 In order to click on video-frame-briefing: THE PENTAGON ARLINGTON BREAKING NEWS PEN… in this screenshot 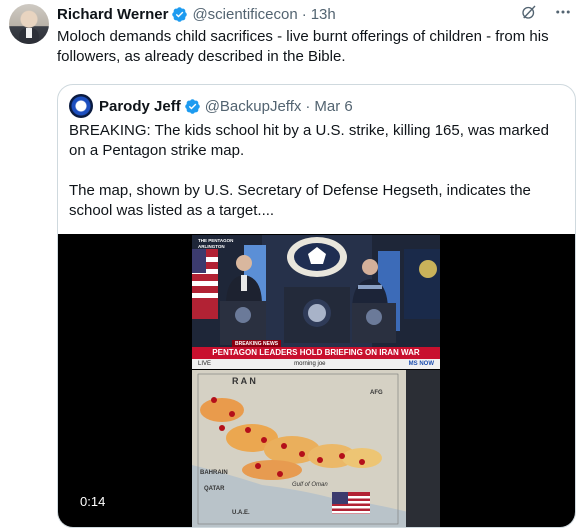, I will do `click(316, 302)`.